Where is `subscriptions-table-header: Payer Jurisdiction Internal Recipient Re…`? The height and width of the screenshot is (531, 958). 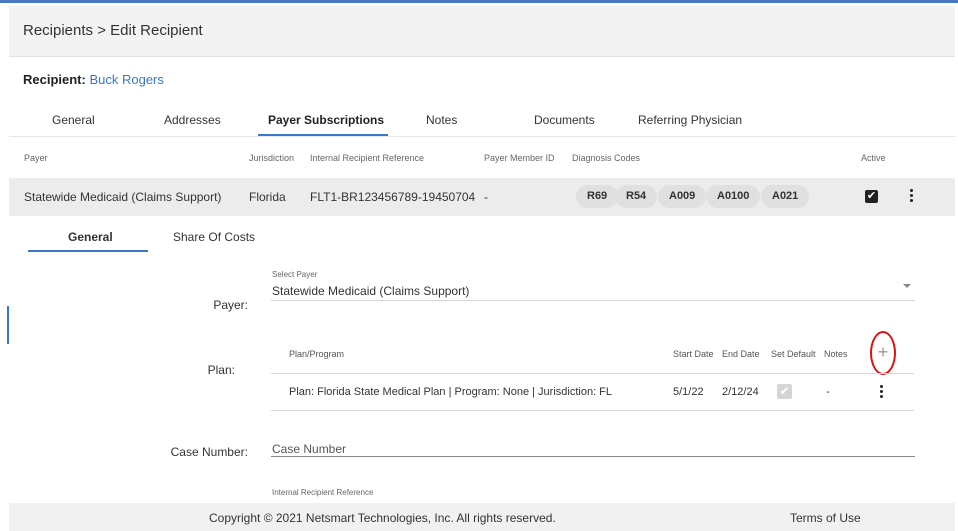
subscriptions-table-header: Payer Jurisdiction Internal Recipient Re… is located at coordinates (482, 159).